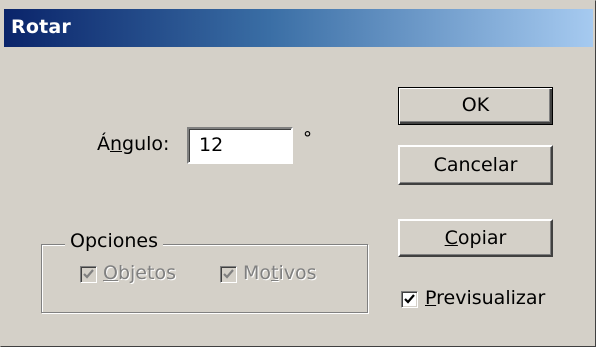 The image size is (596, 347). I want to click on ok-button: OK, so click(475, 106).